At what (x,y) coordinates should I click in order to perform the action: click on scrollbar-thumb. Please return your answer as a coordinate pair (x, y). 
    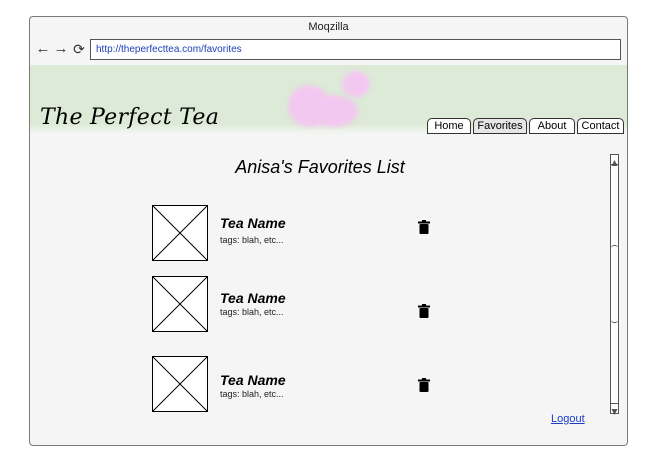
    Looking at the image, I should click on (614, 284).